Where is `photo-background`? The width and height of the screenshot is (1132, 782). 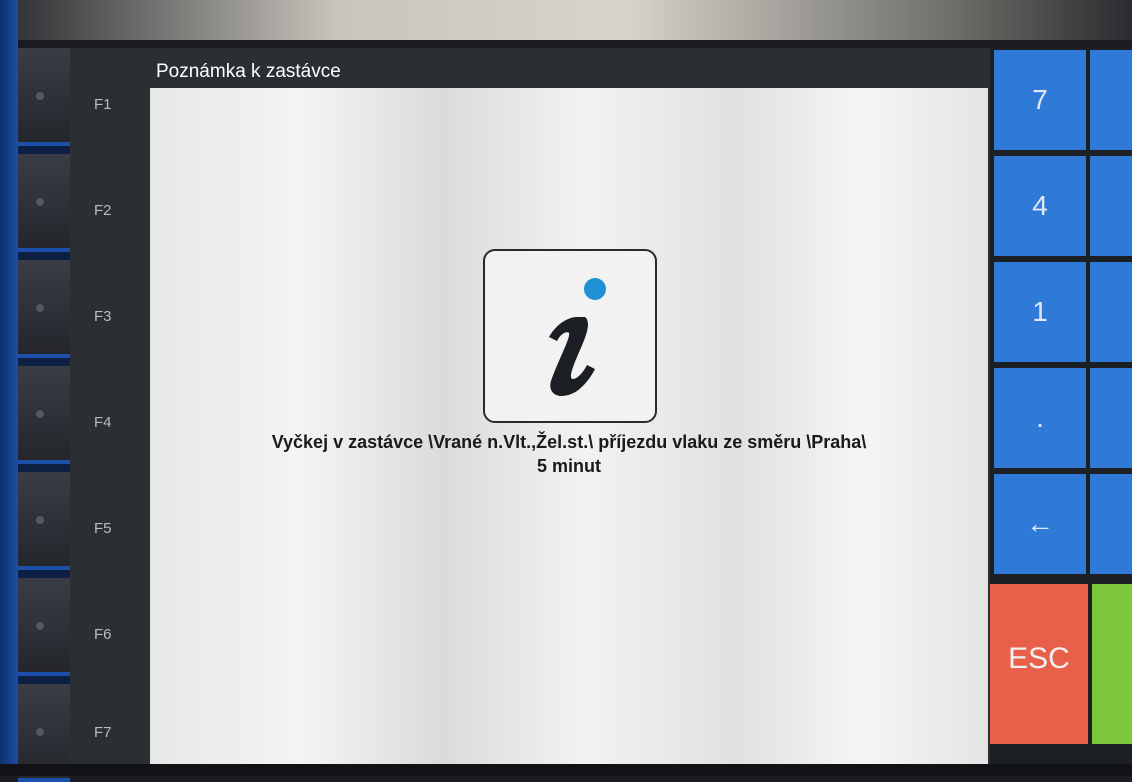 photo-background is located at coordinates (566, 20).